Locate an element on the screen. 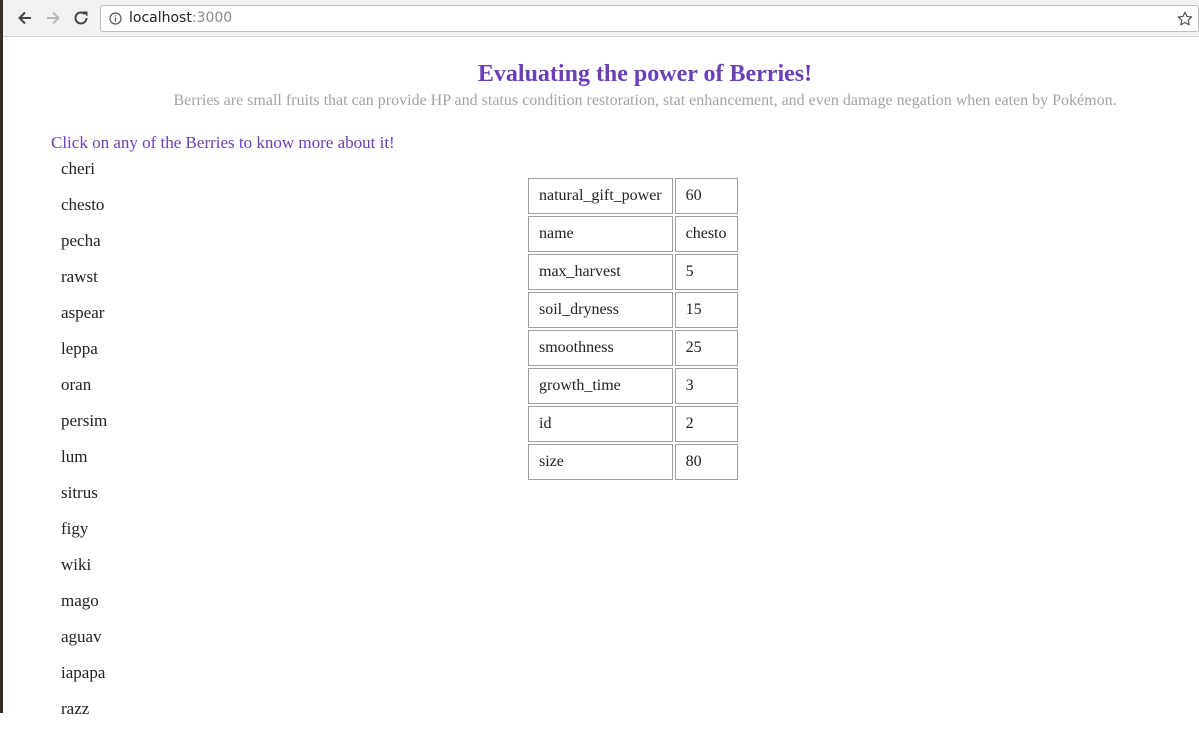 This screenshot has width=1199, height=731. table-row: name chesto is located at coordinates (633, 234).